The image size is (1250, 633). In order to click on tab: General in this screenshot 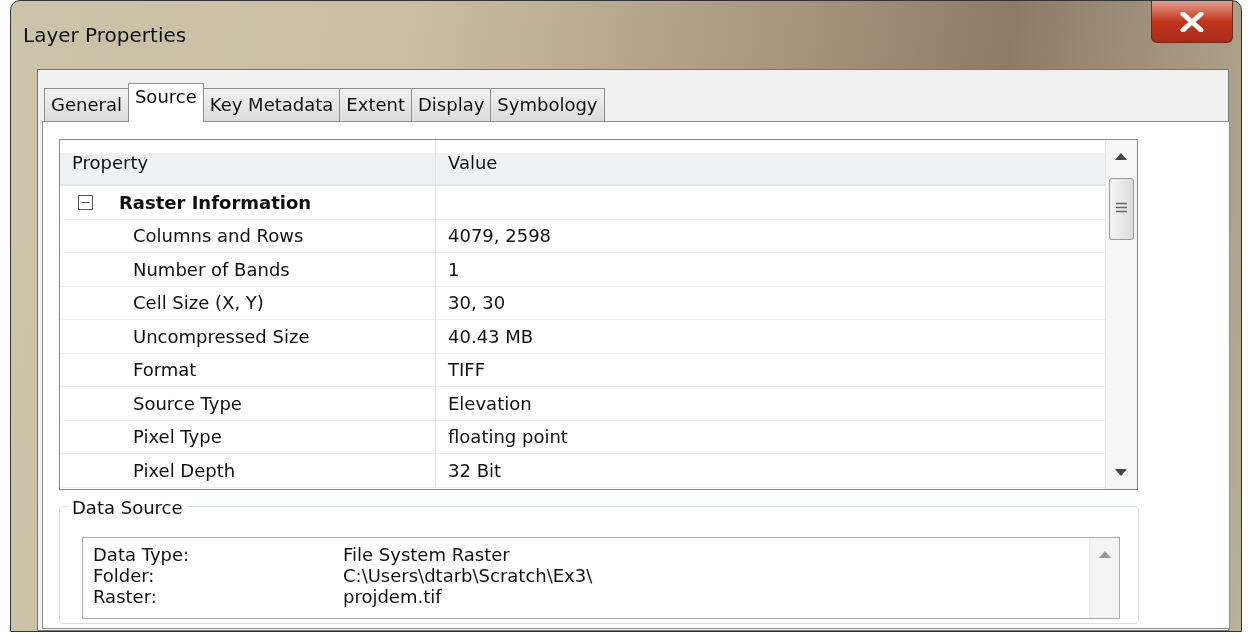, I will do `click(86, 104)`.